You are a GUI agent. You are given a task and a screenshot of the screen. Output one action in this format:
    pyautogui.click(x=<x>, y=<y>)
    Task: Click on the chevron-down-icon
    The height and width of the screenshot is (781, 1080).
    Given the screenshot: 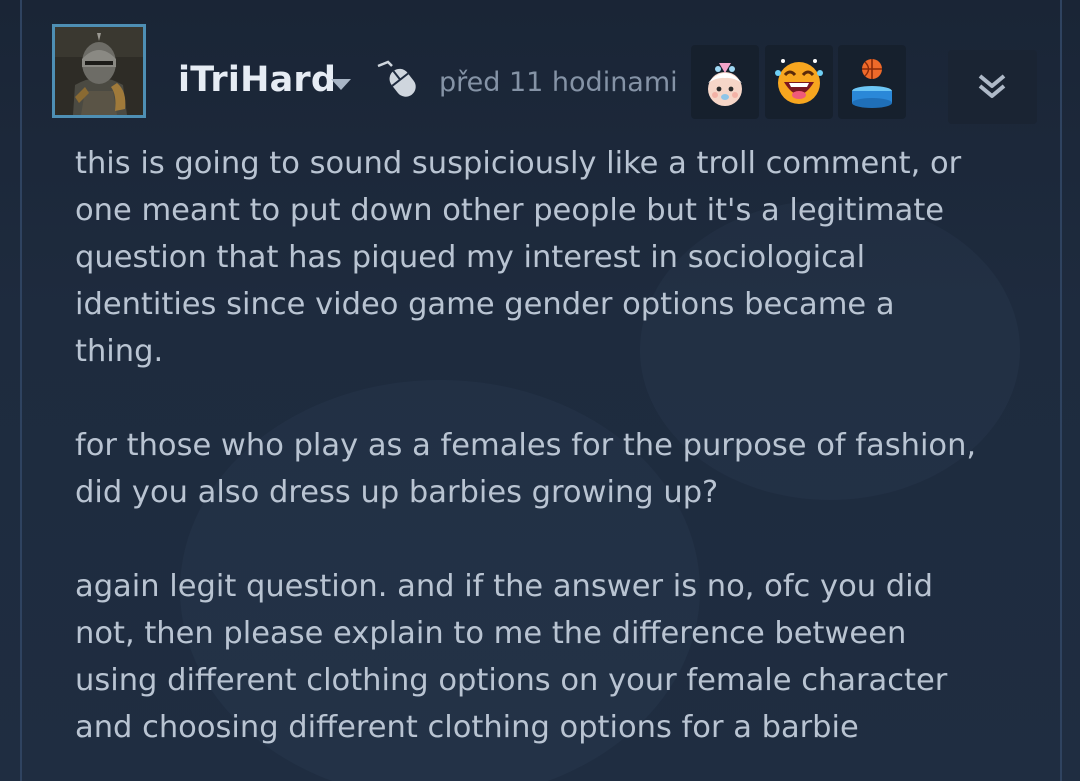 What is the action you would take?
    pyautogui.click(x=341, y=84)
    